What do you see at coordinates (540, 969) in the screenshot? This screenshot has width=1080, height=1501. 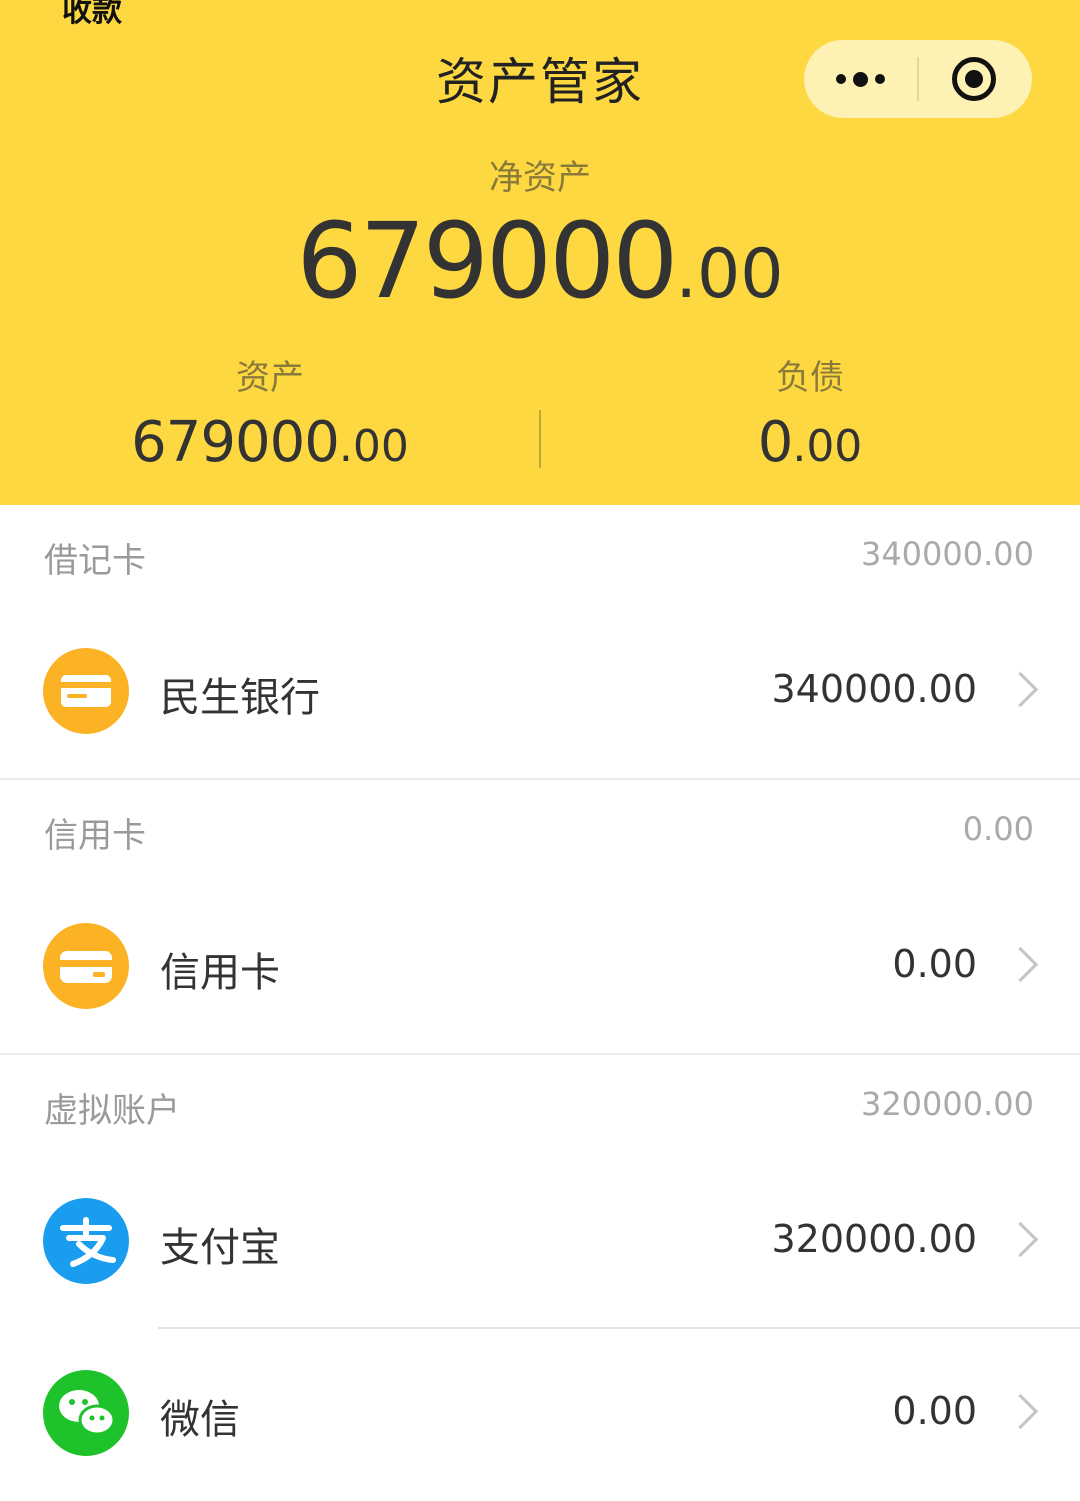 I see `account-row-credit-card: 信用卡 0.00` at bounding box center [540, 969].